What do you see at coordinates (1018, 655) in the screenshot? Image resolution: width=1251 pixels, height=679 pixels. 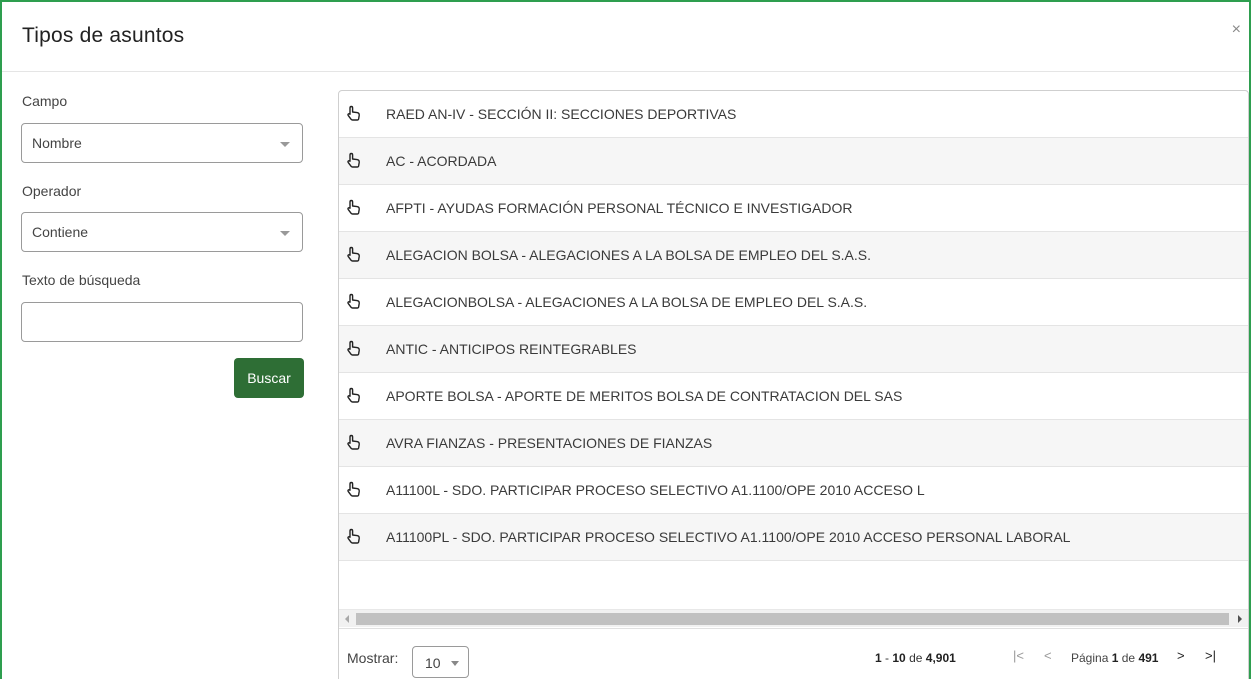 I see `first-page-icon: |<` at bounding box center [1018, 655].